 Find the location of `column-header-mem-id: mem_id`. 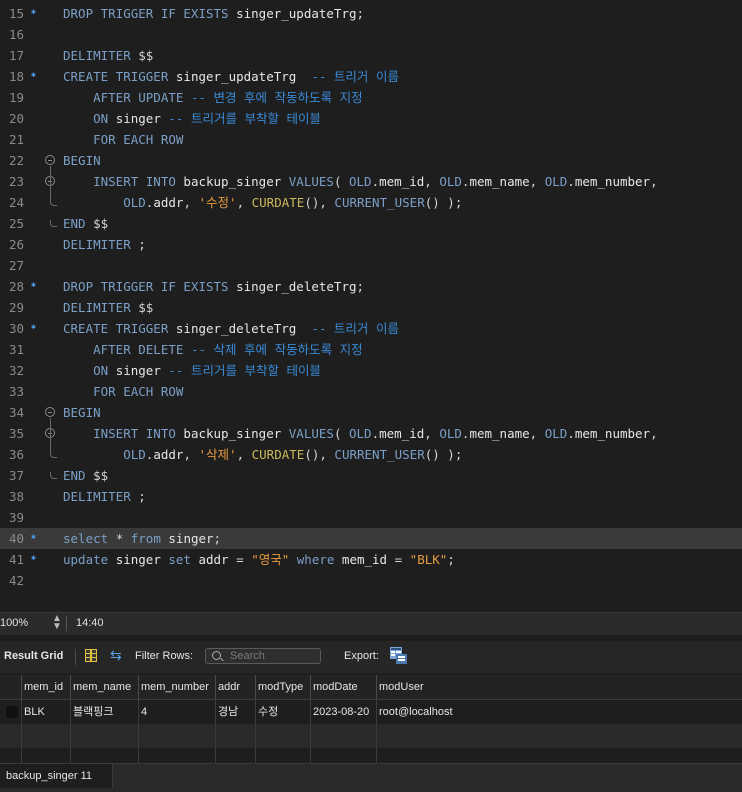

column-header-mem-id: mem_id is located at coordinates (45, 687).